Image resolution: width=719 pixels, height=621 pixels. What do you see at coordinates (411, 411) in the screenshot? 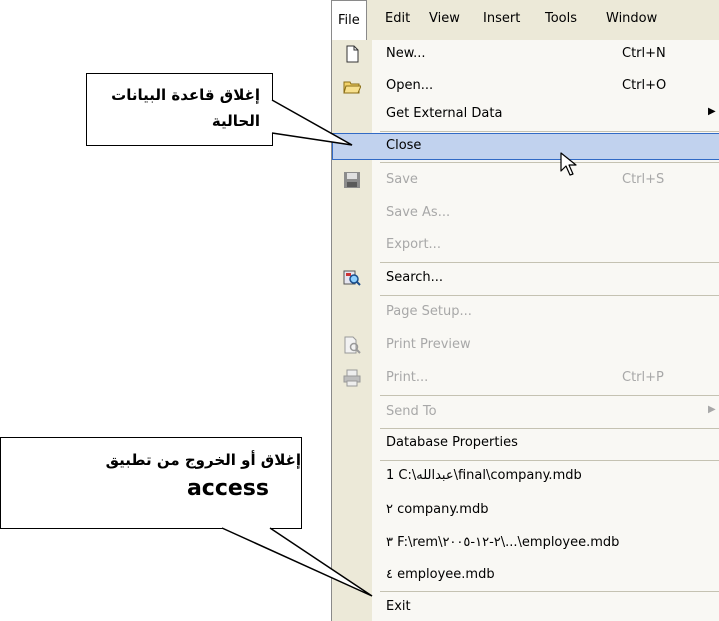
I see `menu-item-label: Send To` at bounding box center [411, 411].